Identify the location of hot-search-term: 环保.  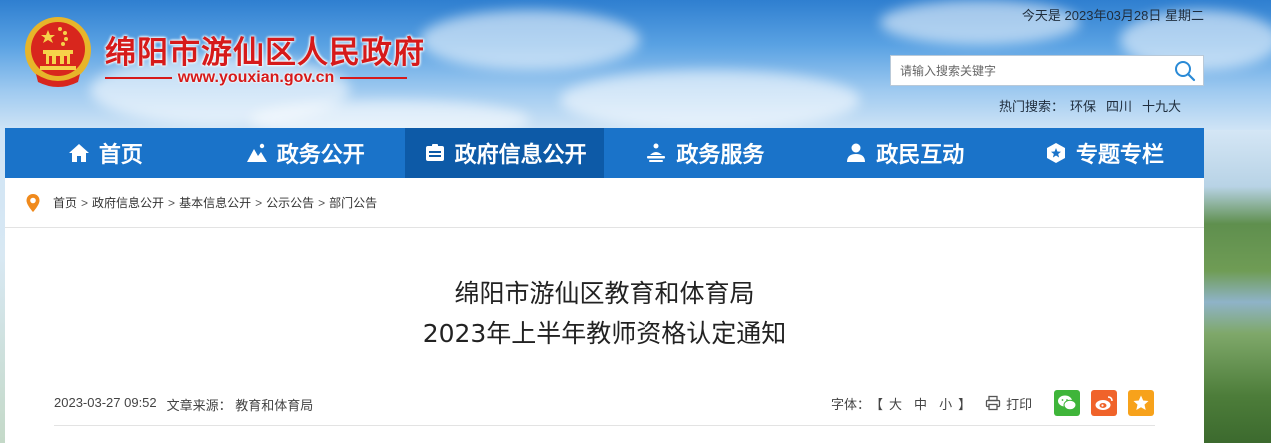
(1083, 105).